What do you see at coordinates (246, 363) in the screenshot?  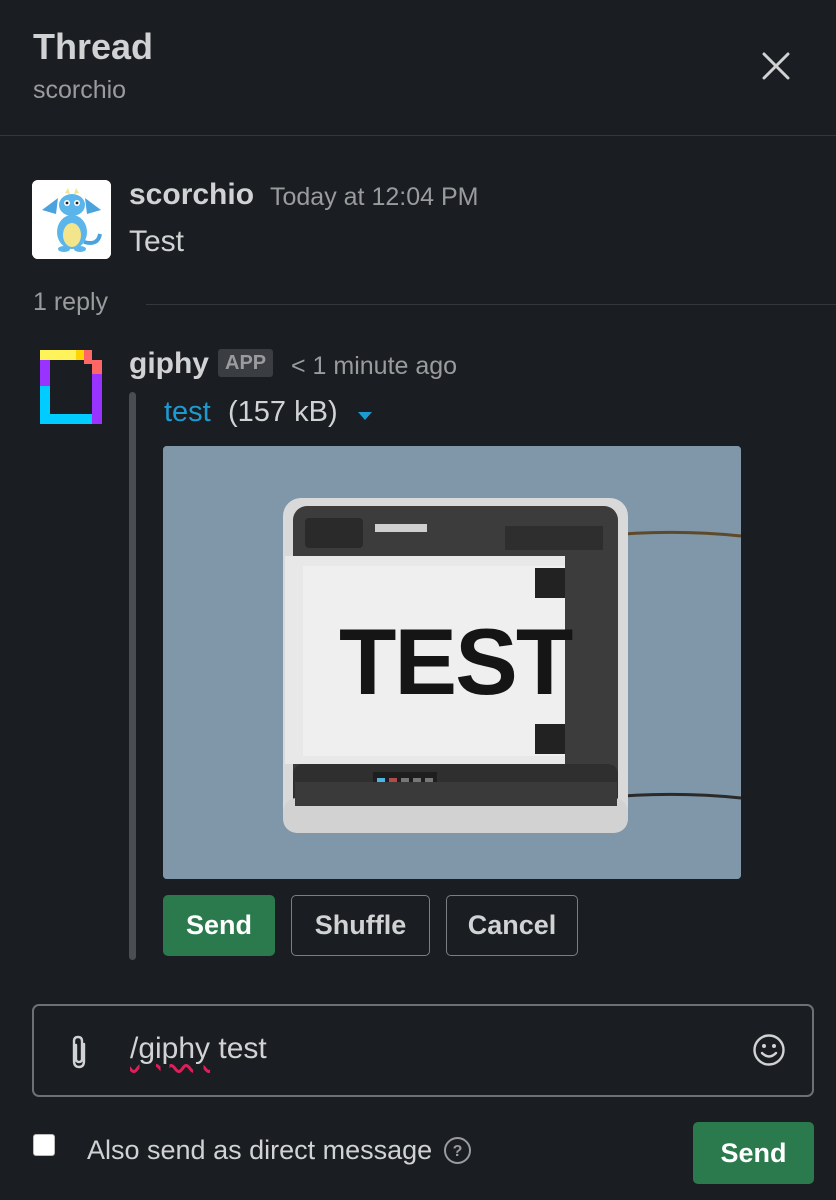 I see `app-badge: APP` at bounding box center [246, 363].